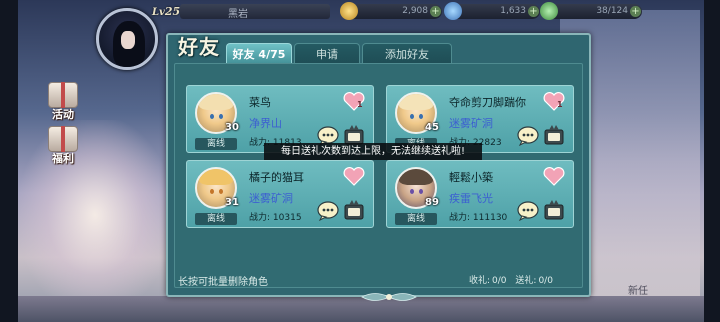 The image size is (720, 322). I want to click on toast-message: 每日送礼次数到达上限，无法继续送礼啦!, so click(373, 151).